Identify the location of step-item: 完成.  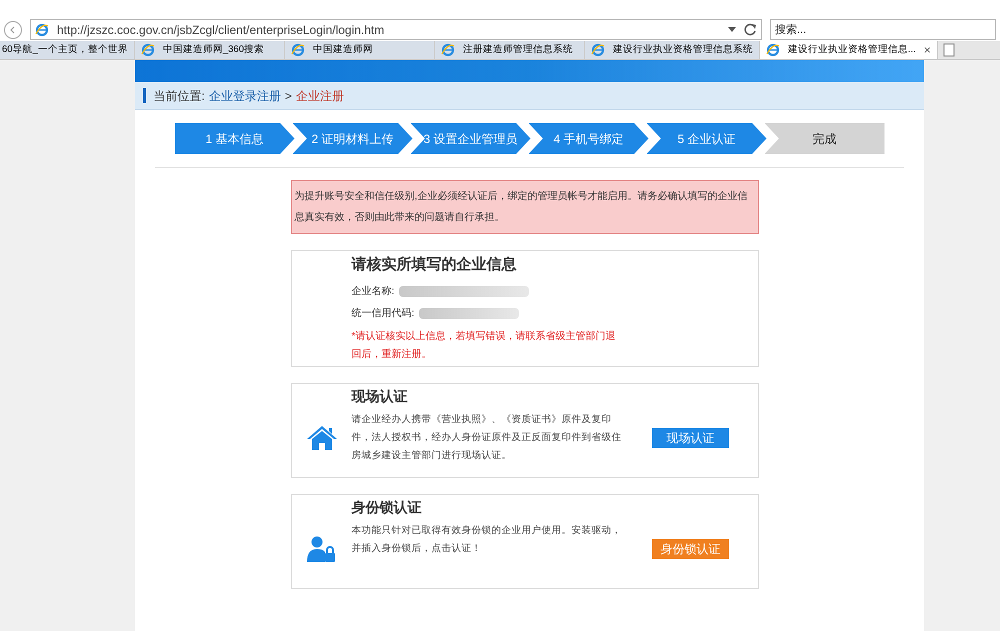
(824, 138).